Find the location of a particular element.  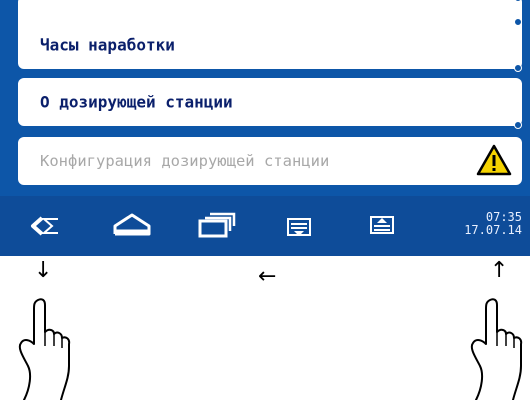

left-arrow-annotation: ← is located at coordinates (267, 276).